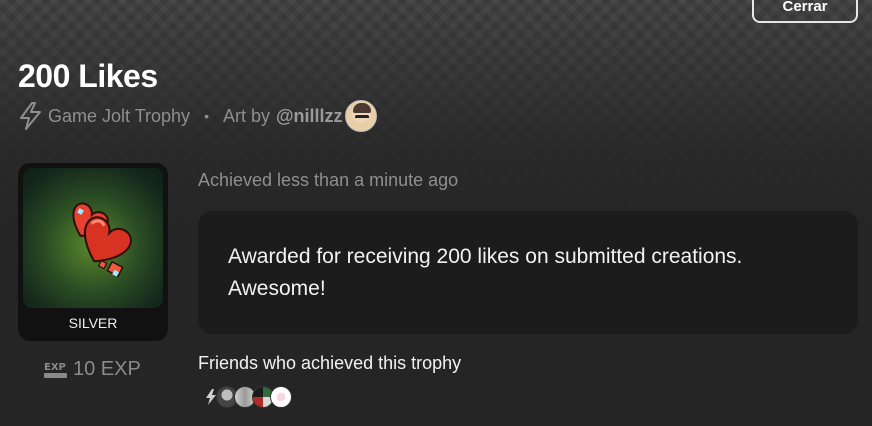 The image size is (872, 426). Describe the element at coordinates (93, 323) in the screenshot. I see `trophy-tier: SILVER` at that location.